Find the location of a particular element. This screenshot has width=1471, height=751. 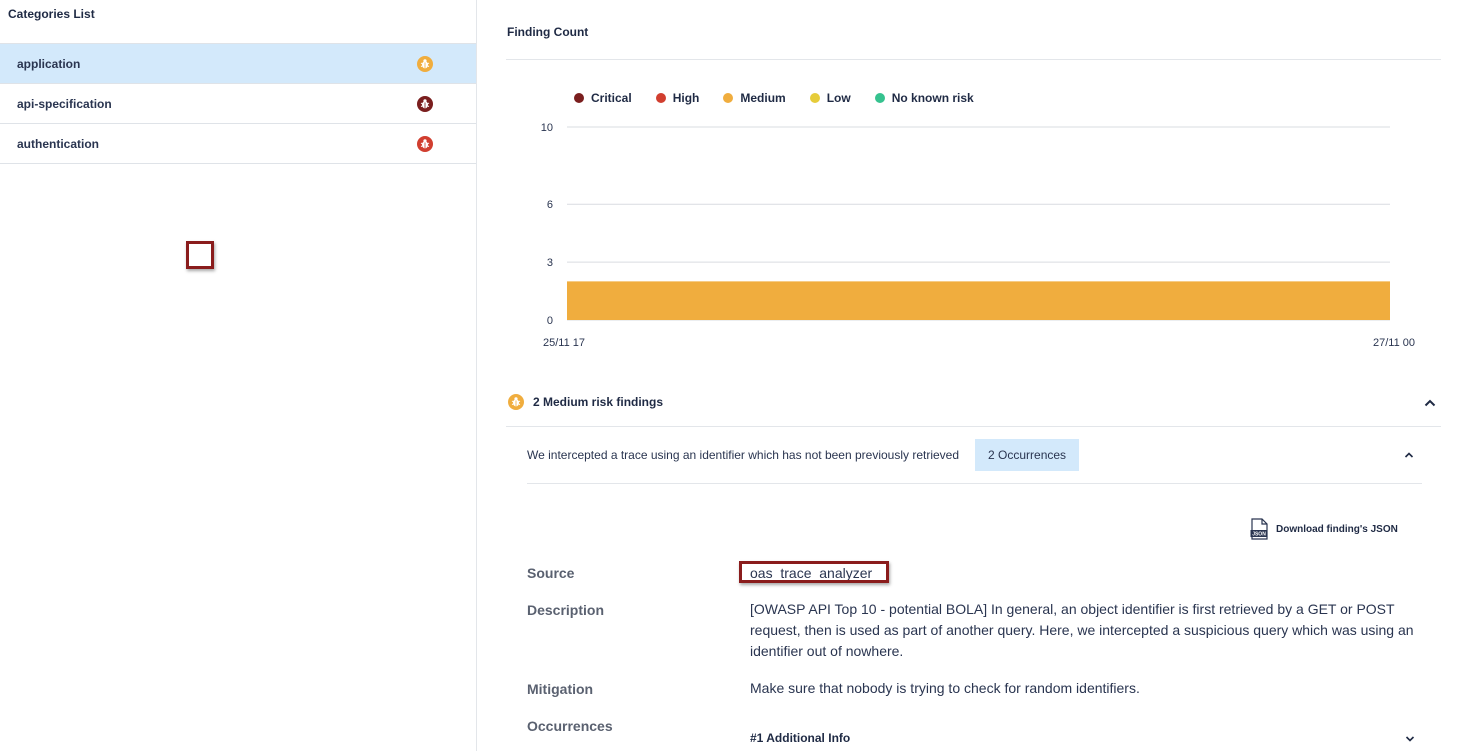

chart-legend: Critical High Medium Low No known risk is located at coordinates (786, 98).